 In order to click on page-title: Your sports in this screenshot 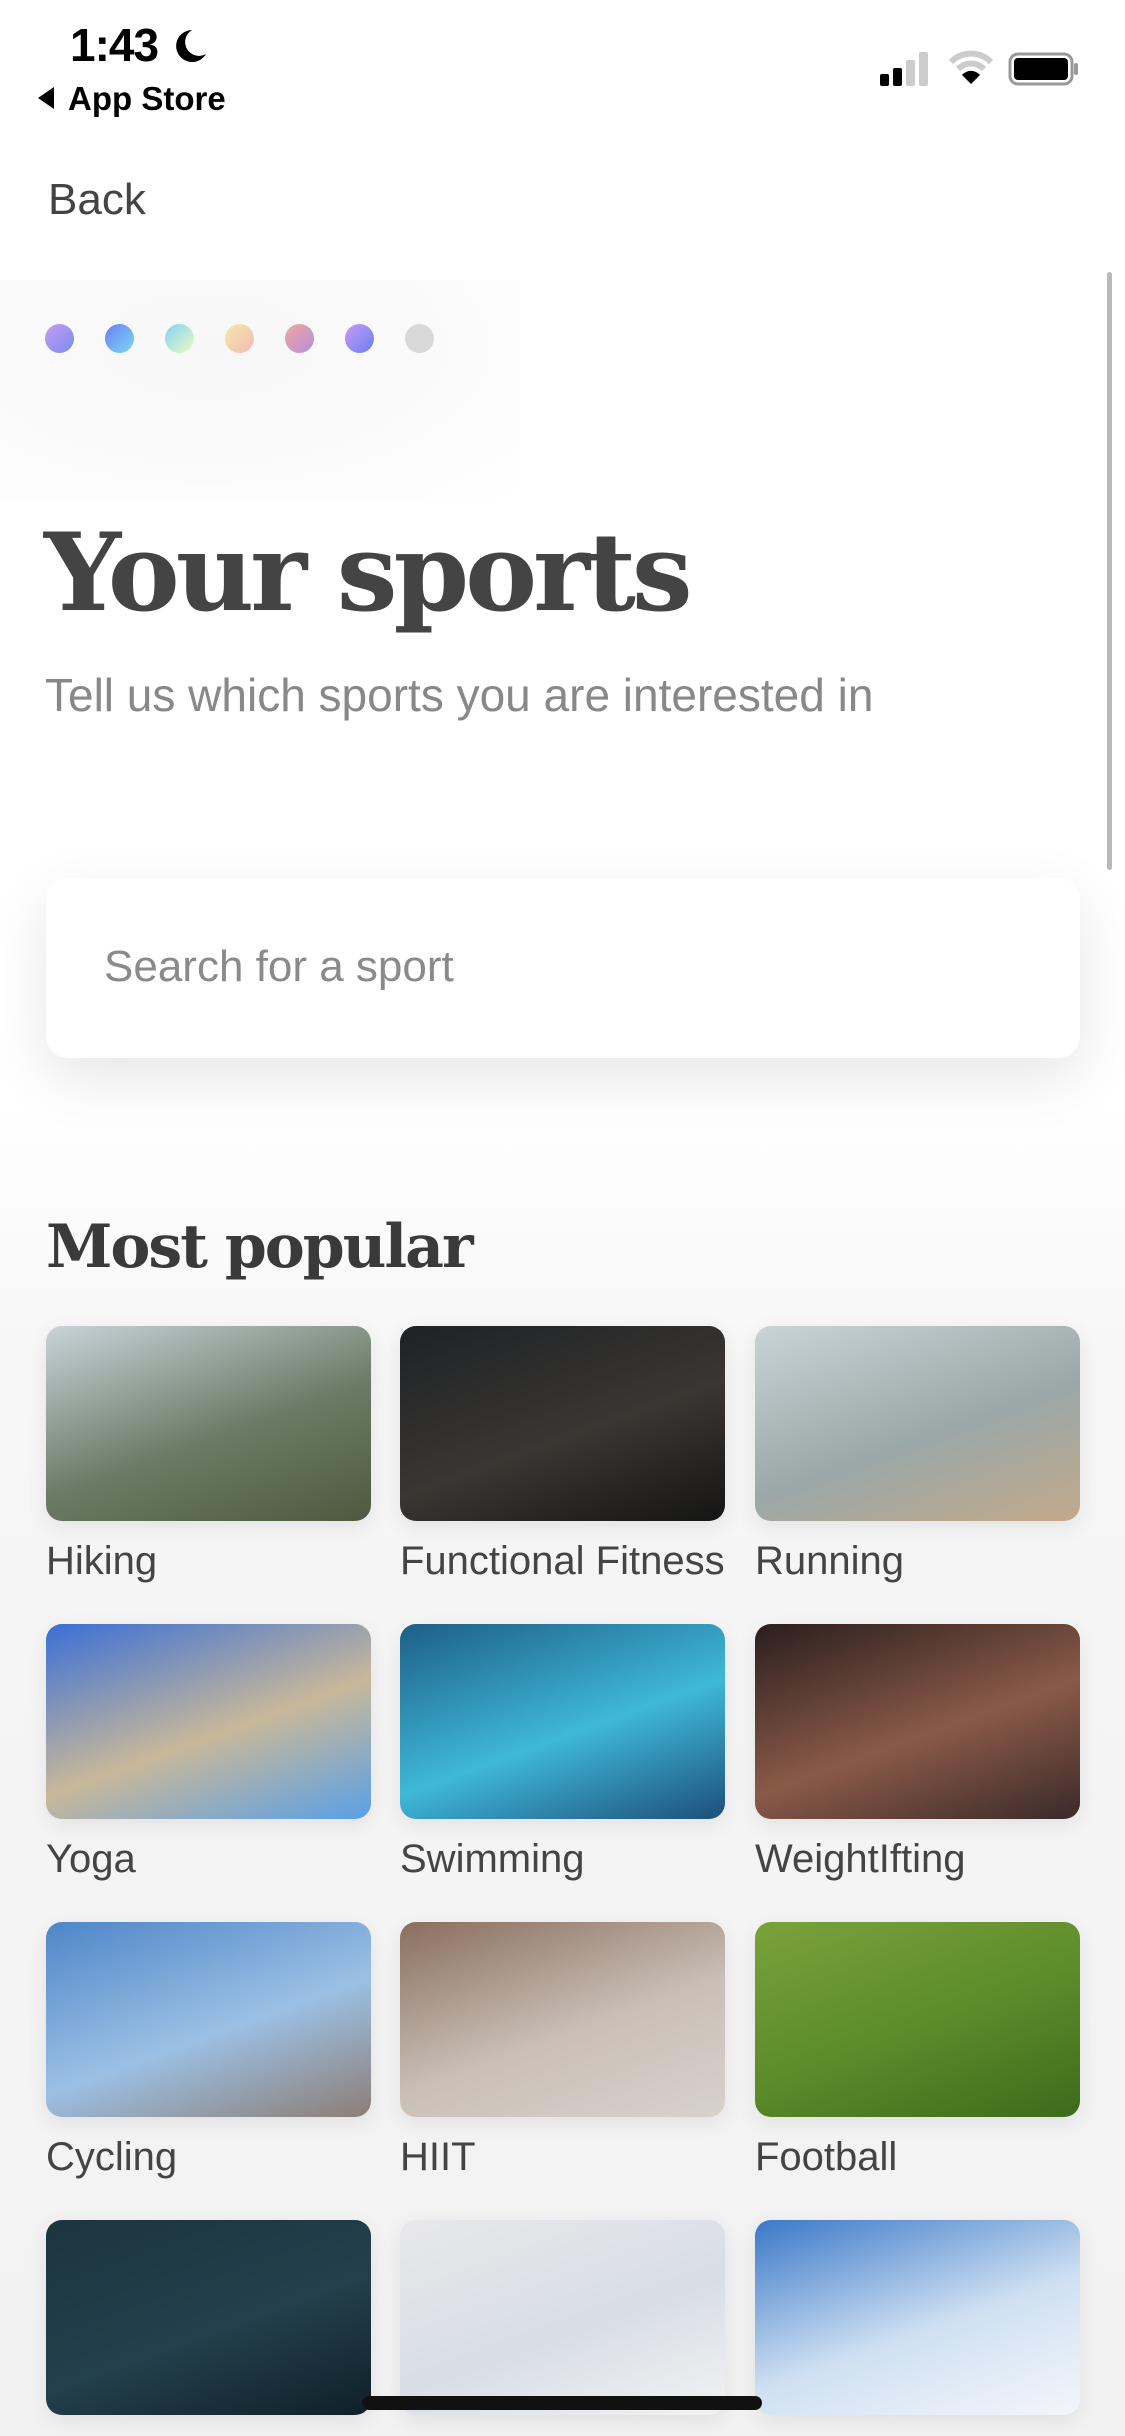, I will do `click(368, 573)`.